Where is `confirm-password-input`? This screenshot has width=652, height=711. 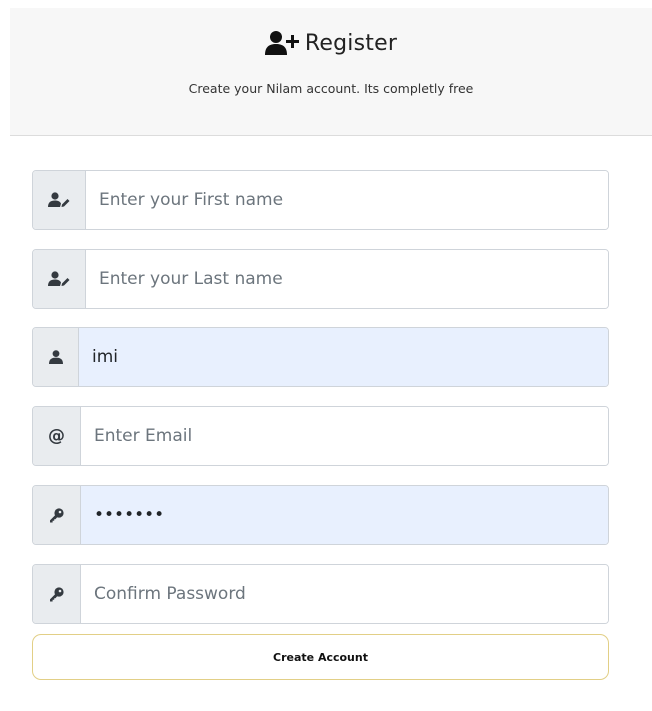 confirm-password-input is located at coordinates (344, 594).